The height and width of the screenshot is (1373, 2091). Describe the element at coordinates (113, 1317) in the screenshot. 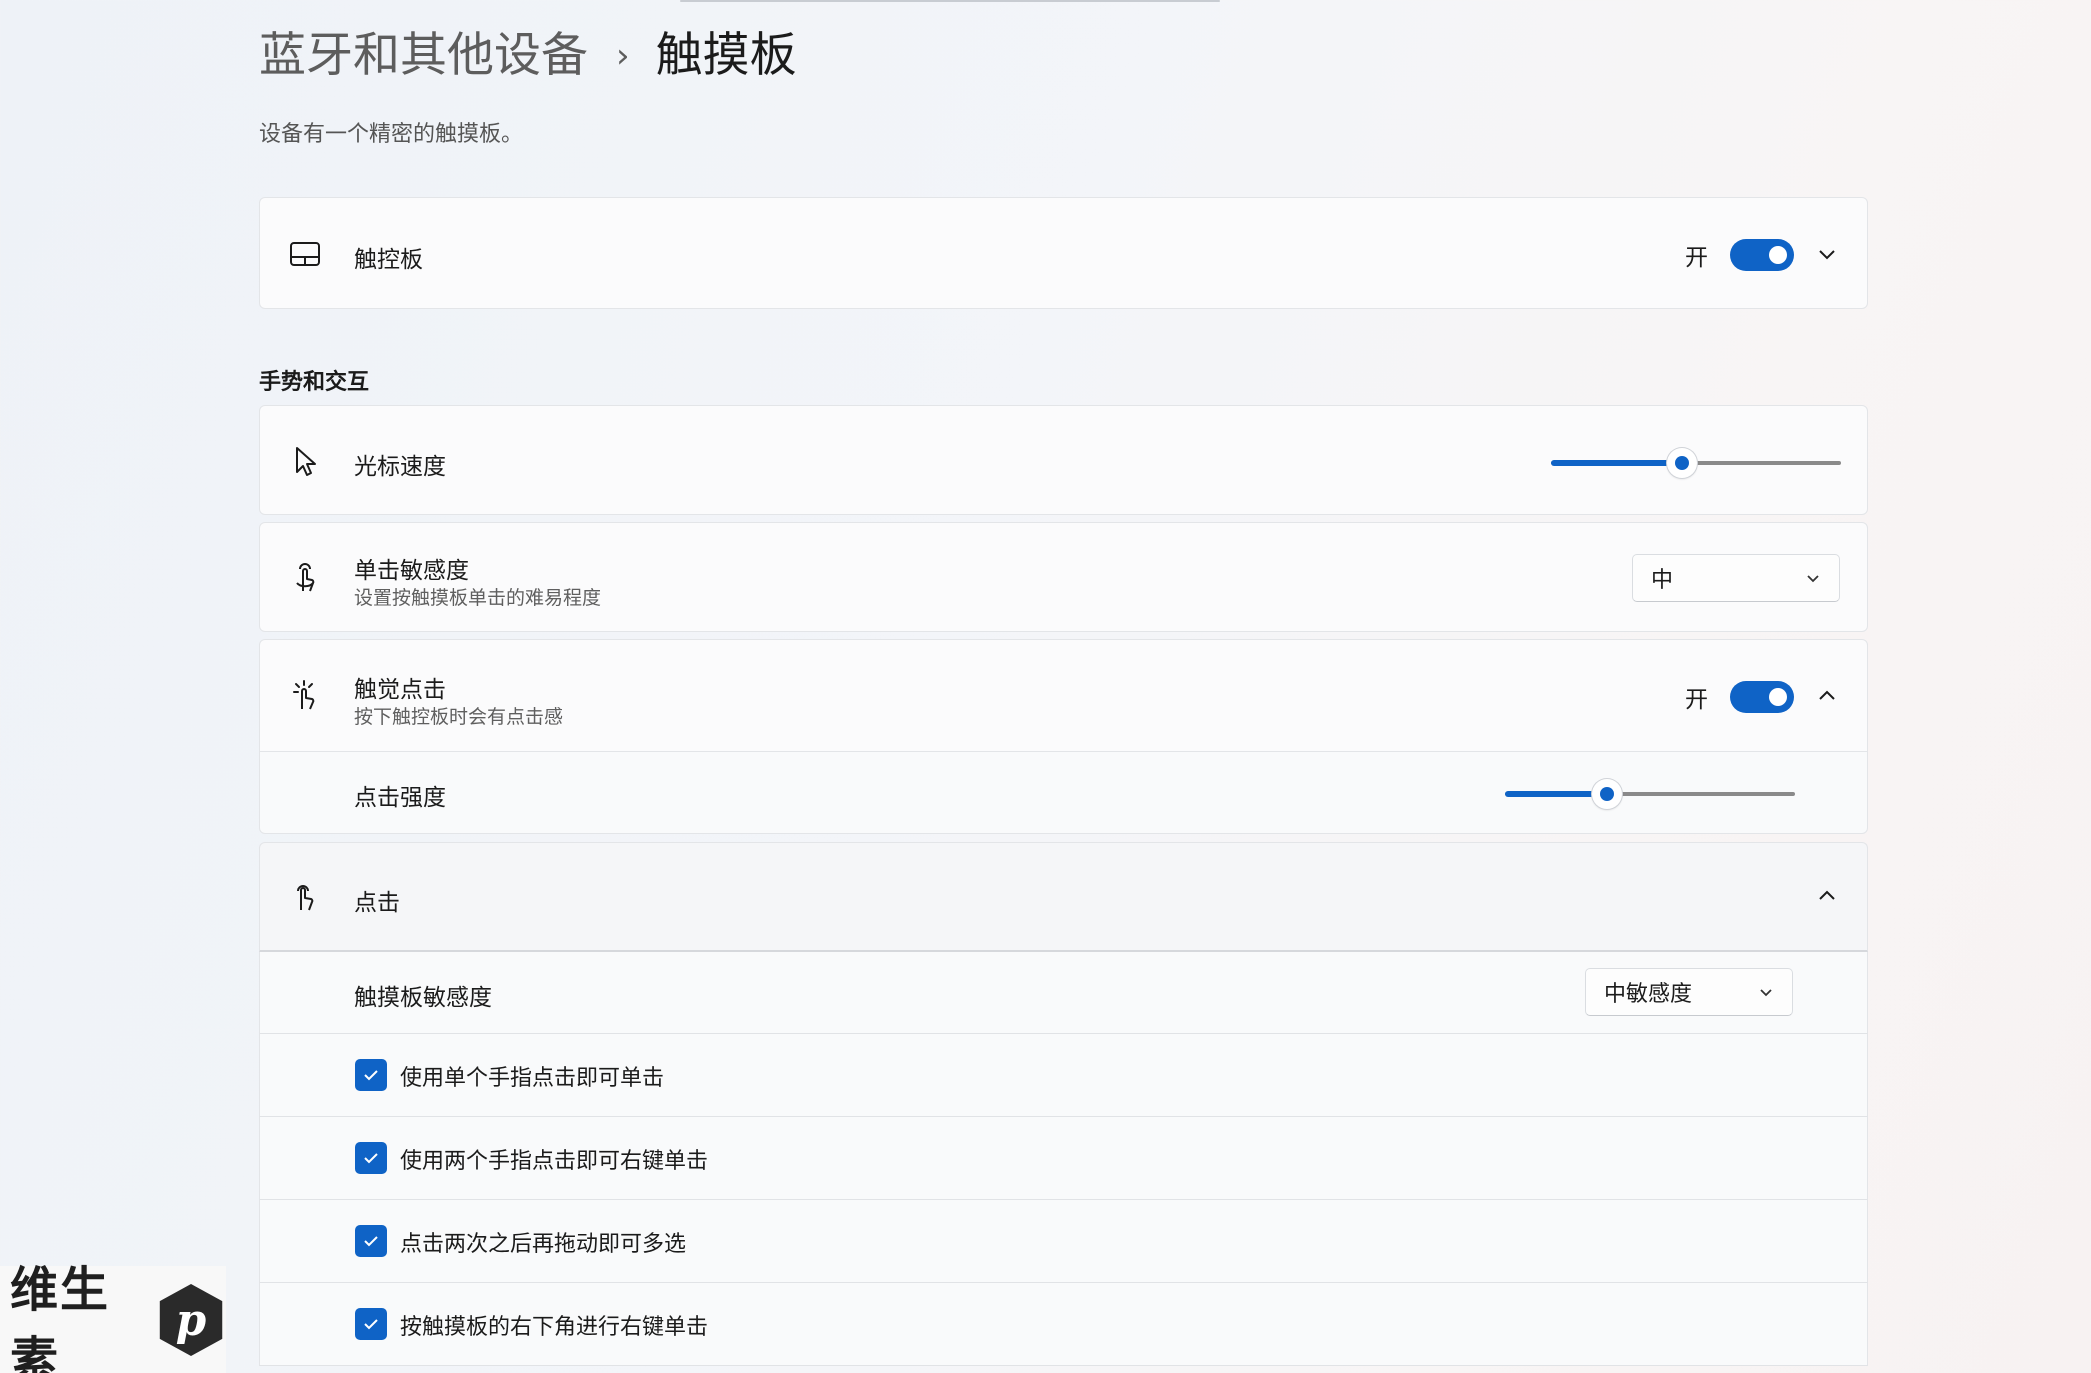

I see `watermark: 维生素 p` at that location.